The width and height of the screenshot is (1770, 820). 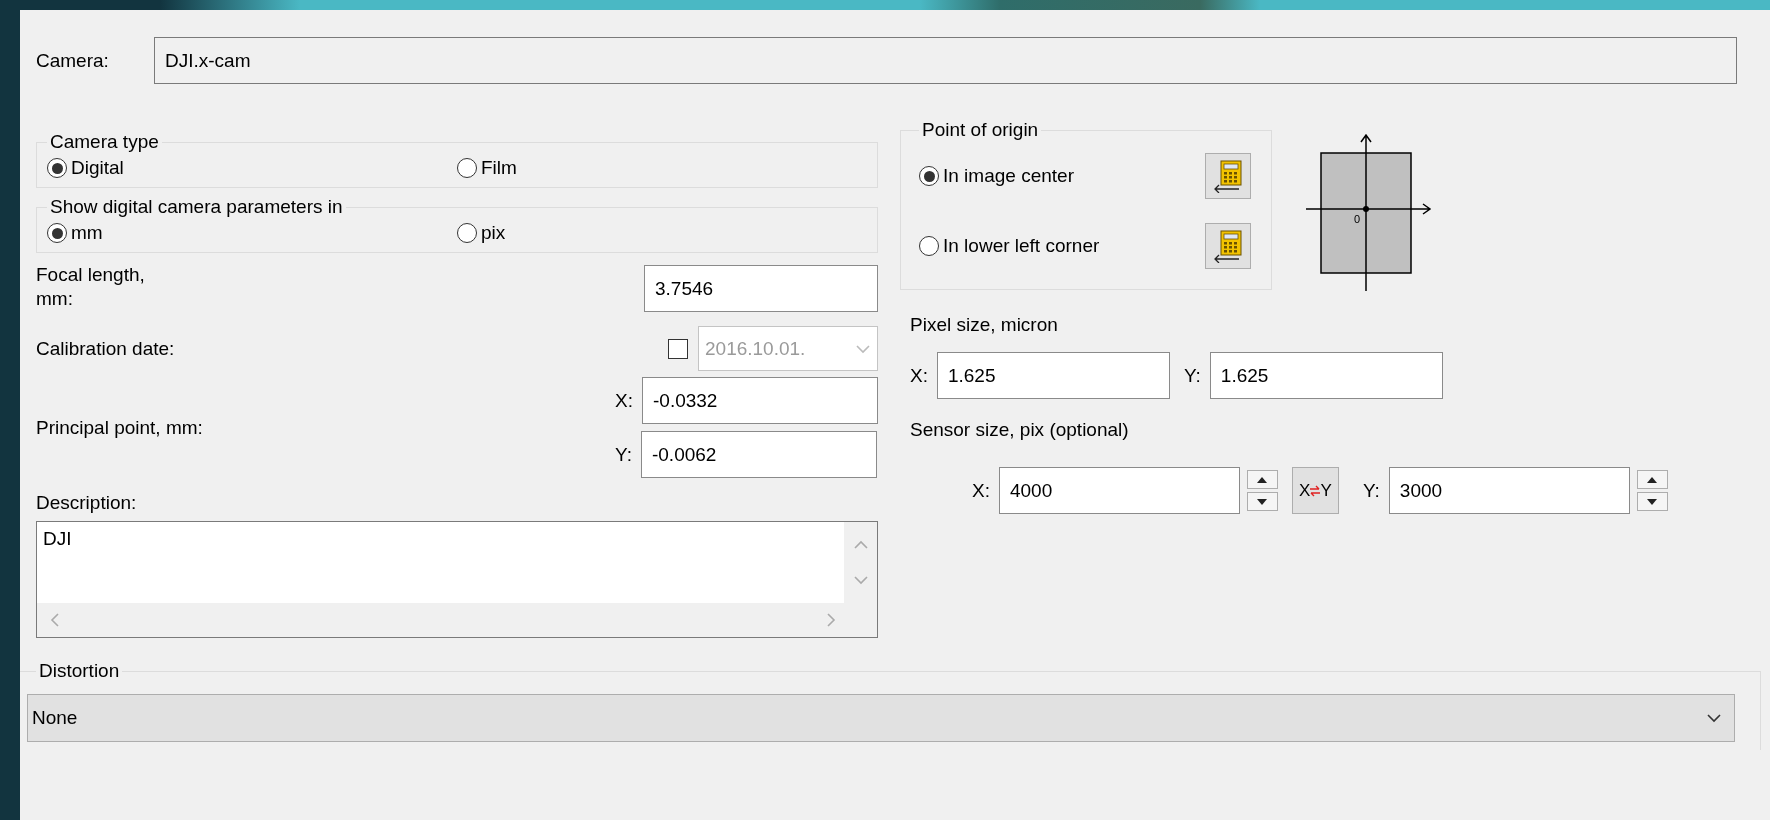 What do you see at coordinates (761, 288) in the screenshot?
I see `focal-length-field: 3.7546` at bounding box center [761, 288].